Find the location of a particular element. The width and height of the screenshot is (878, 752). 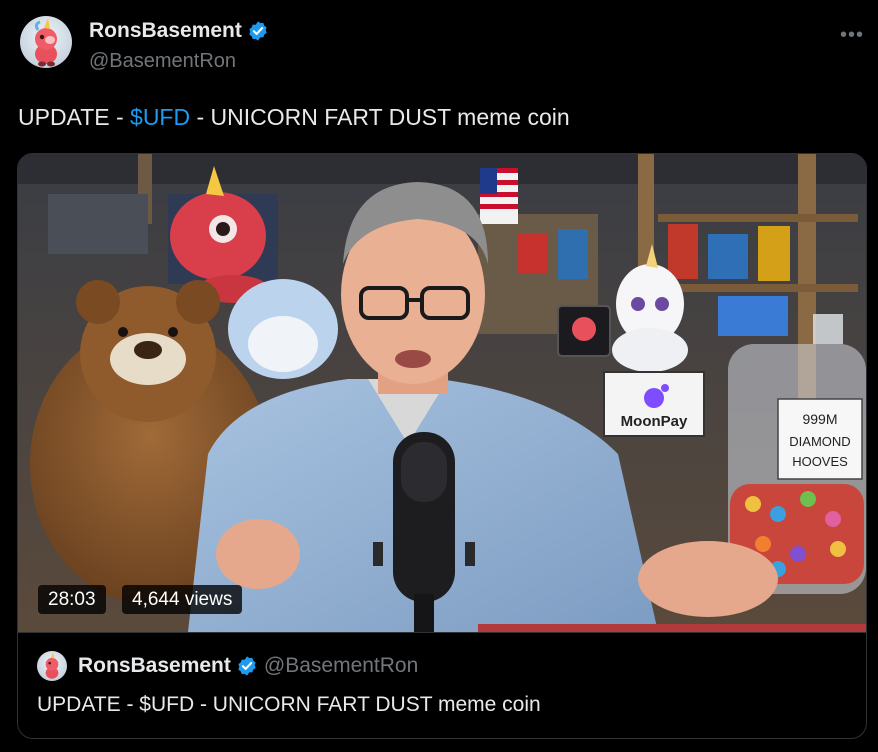

author-avatar is located at coordinates (46, 42).